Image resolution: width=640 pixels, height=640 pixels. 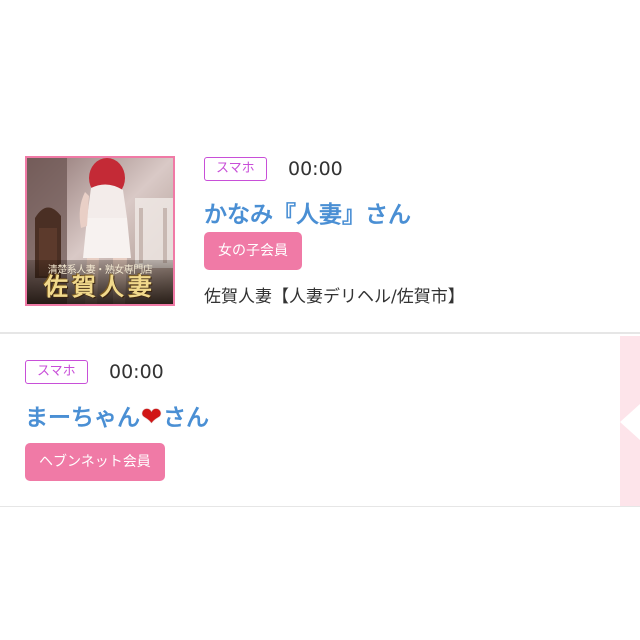 I want to click on thumbnail-shop-logo: 佐賀人妻, so click(x=100, y=286).